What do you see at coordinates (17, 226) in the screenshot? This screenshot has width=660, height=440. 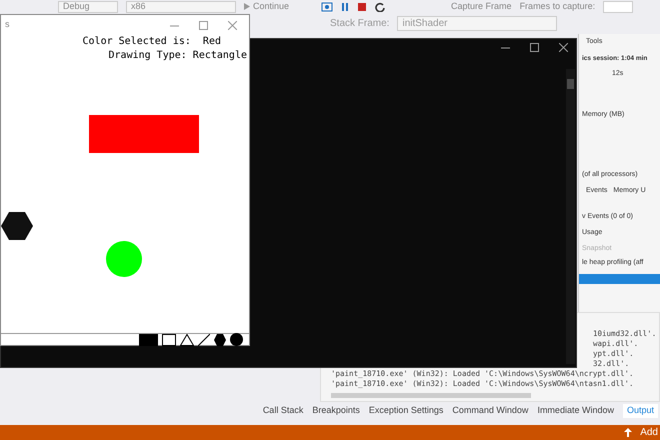 I see `hexagon-shape` at bounding box center [17, 226].